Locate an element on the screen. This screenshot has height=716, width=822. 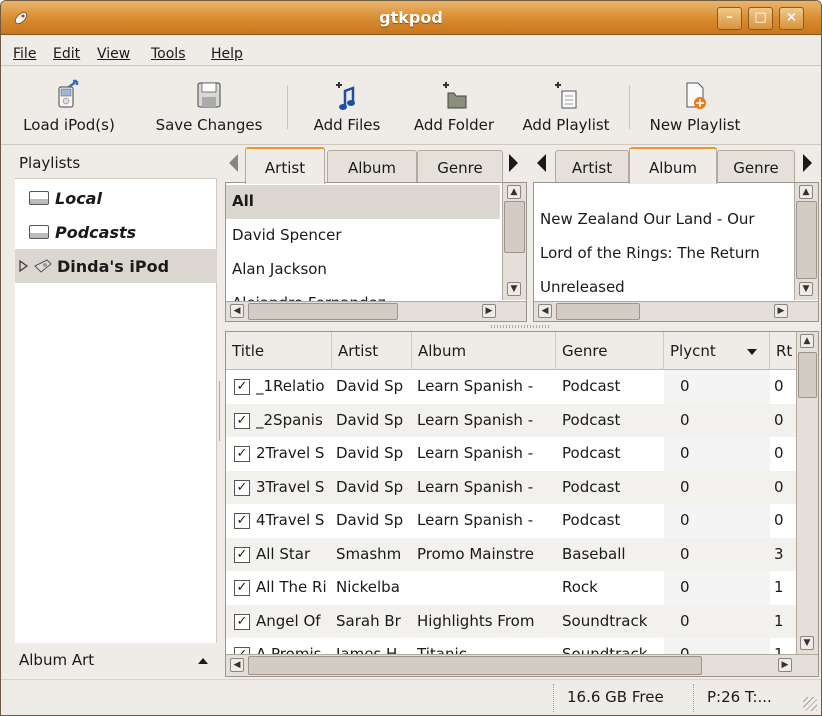
add-files-button: Add Files is located at coordinates (347, 105).